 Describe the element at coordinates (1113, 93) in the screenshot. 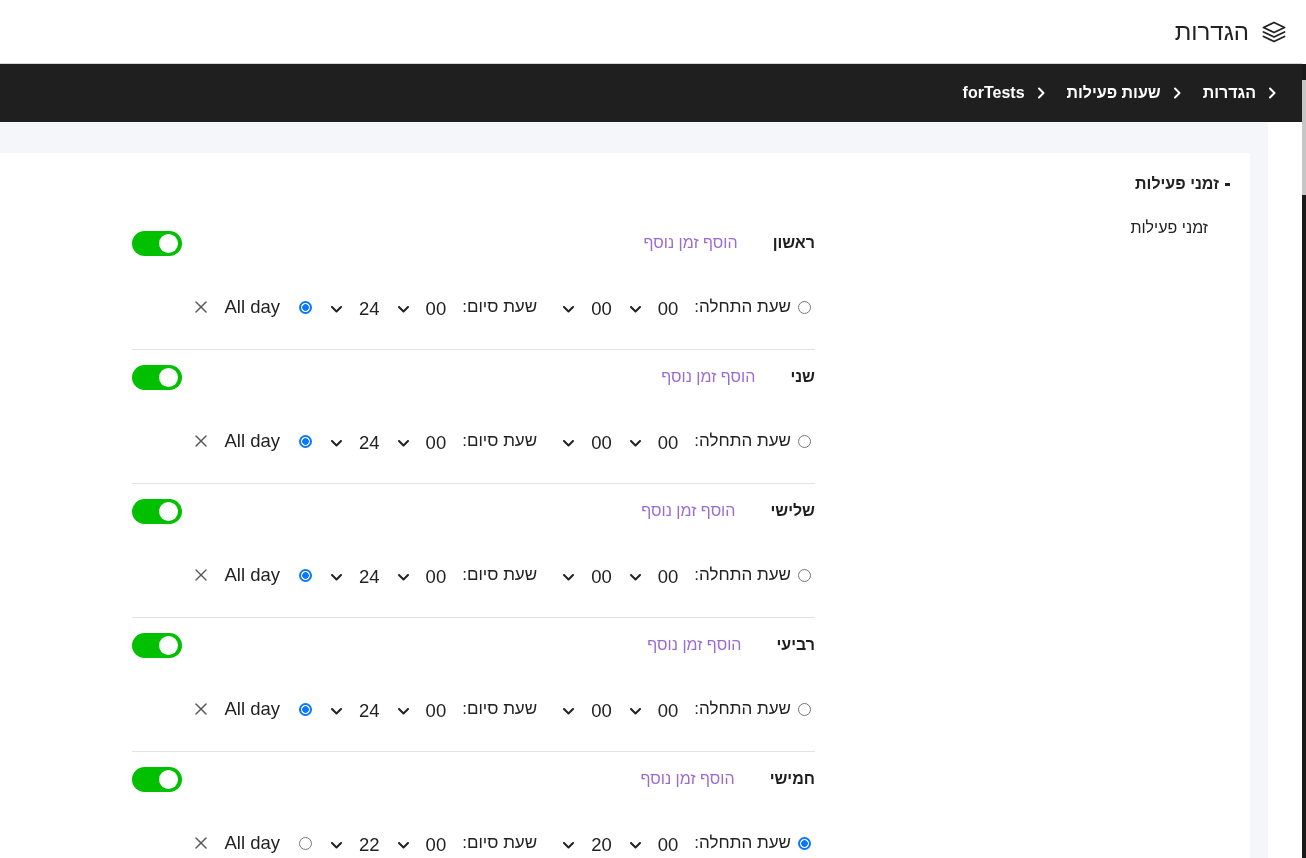

I see `breadcrumb-link: שעות פעילות` at that location.